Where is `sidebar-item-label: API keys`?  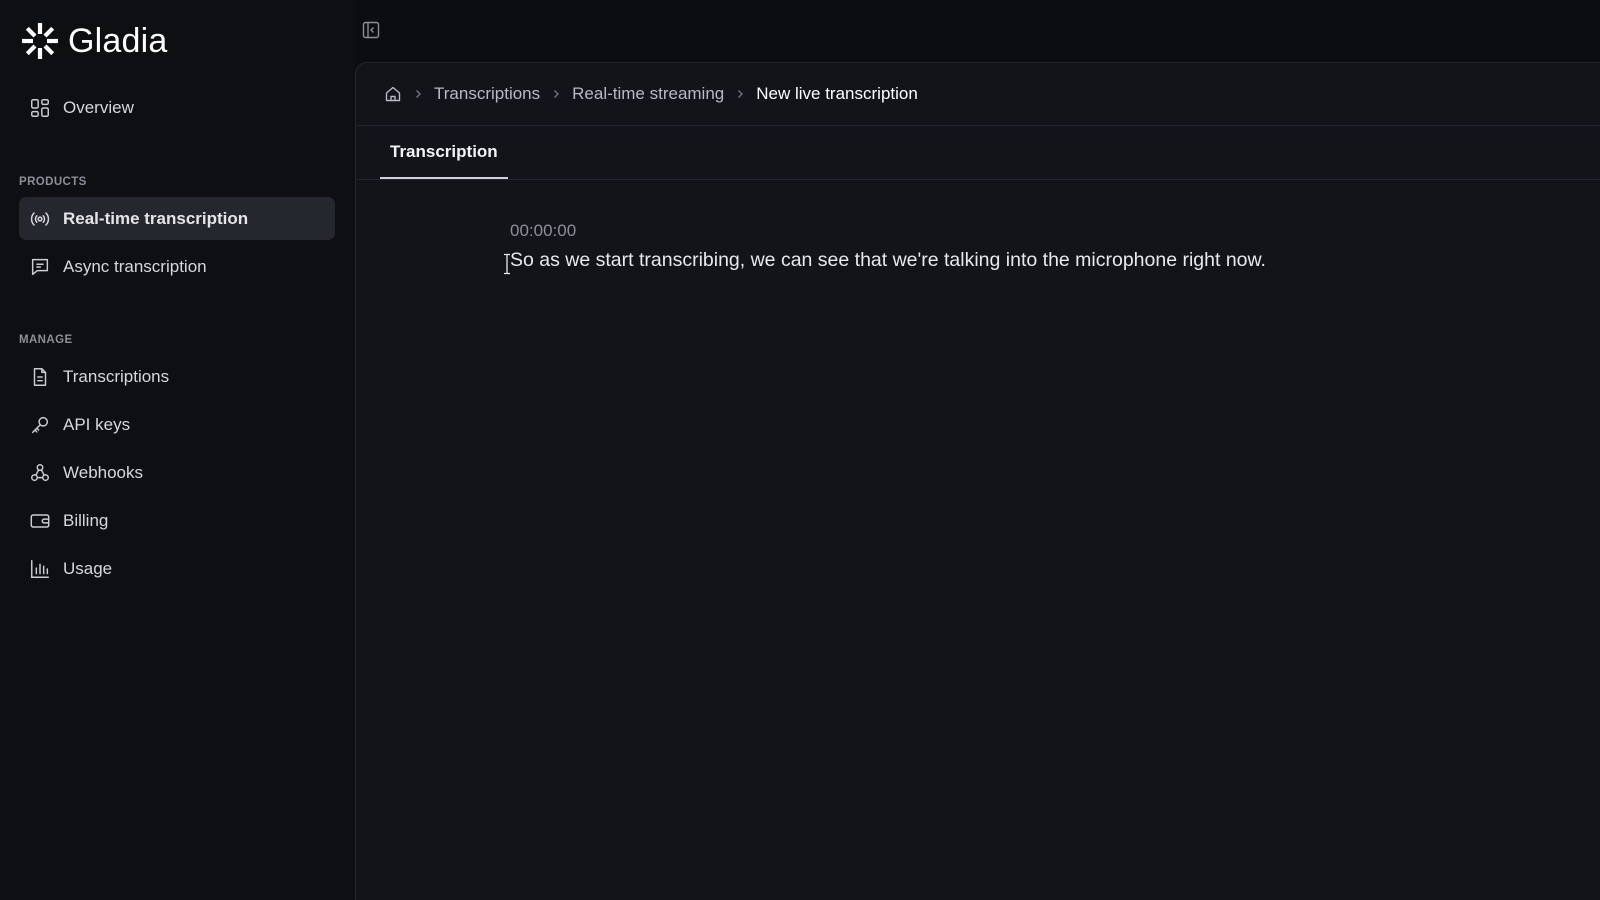 sidebar-item-label: API keys is located at coordinates (97, 424).